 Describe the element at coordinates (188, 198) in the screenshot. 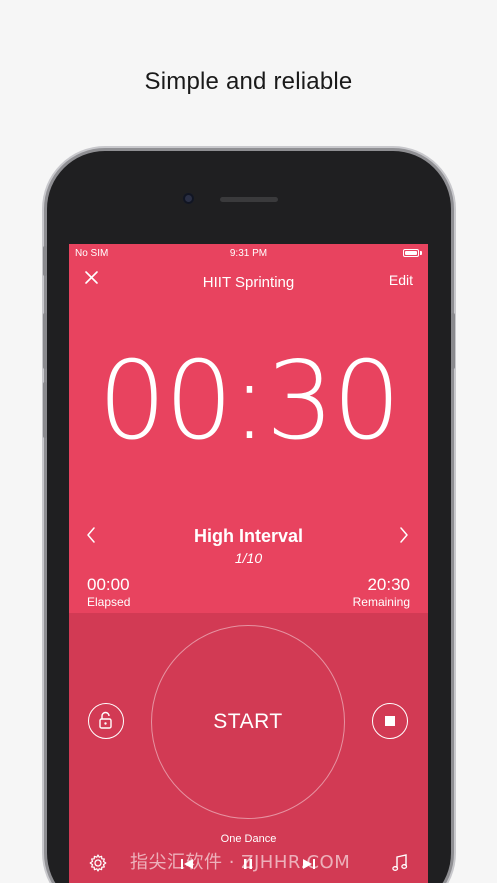

I see `front-camera` at that location.